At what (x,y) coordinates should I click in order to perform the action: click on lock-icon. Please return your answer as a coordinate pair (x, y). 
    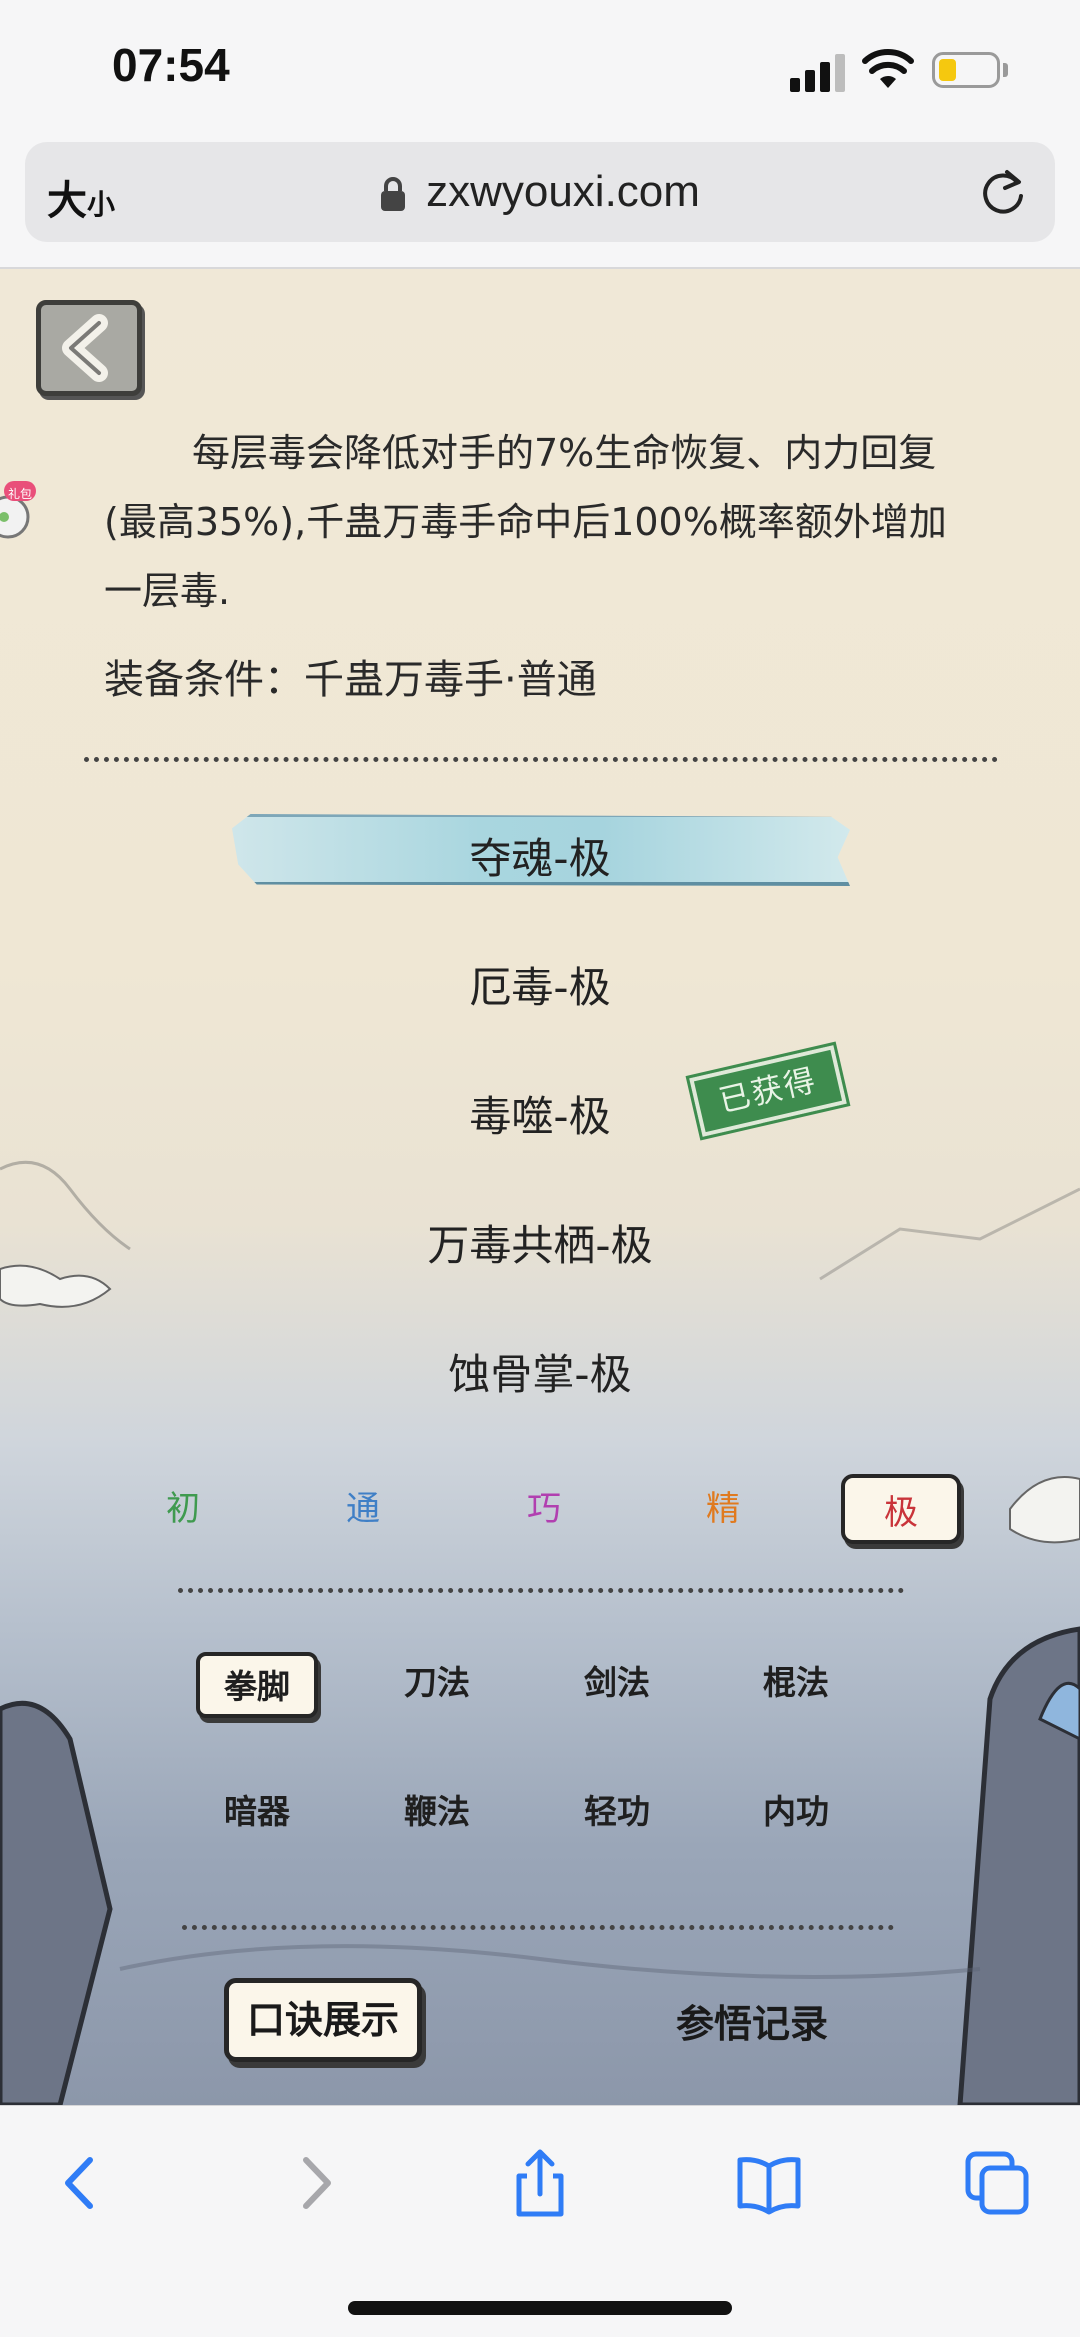
    Looking at the image, I should click on (393, 194).